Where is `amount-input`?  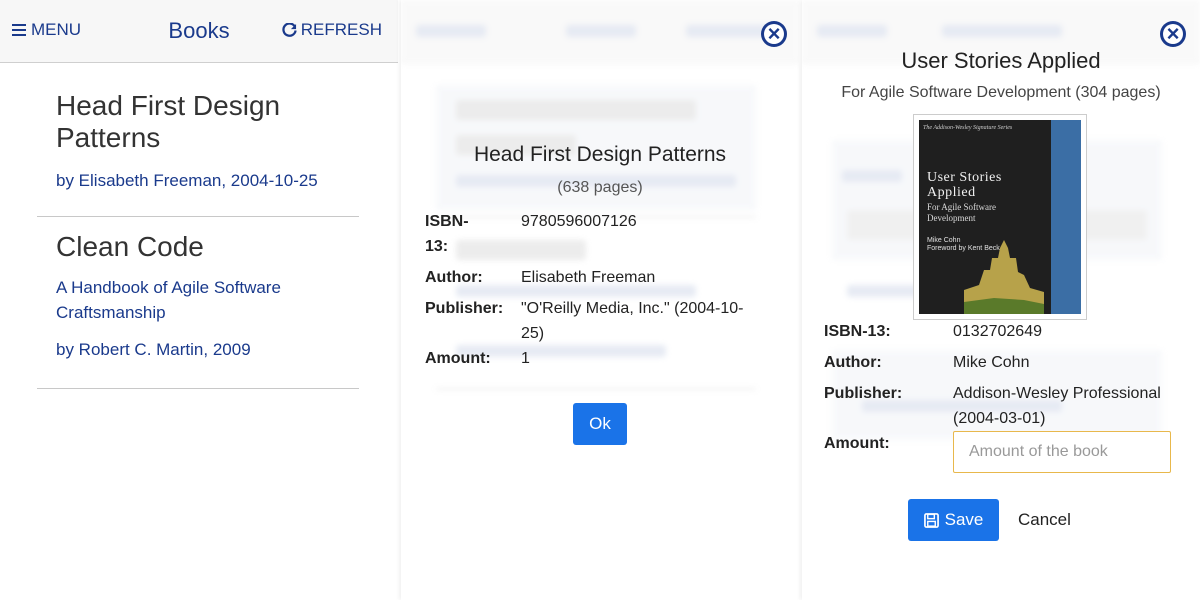
amount-input is located at coordinates (1062, 452).